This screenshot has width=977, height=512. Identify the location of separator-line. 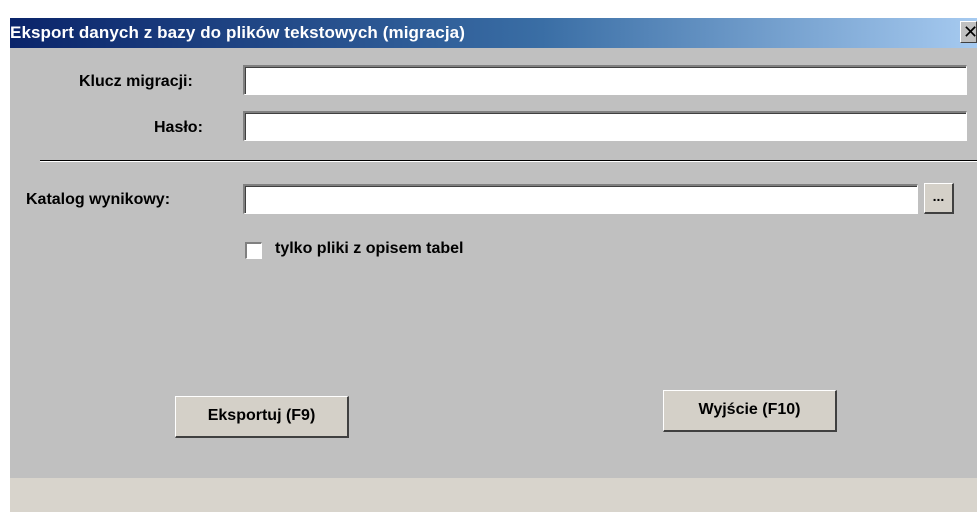
(508, 161).